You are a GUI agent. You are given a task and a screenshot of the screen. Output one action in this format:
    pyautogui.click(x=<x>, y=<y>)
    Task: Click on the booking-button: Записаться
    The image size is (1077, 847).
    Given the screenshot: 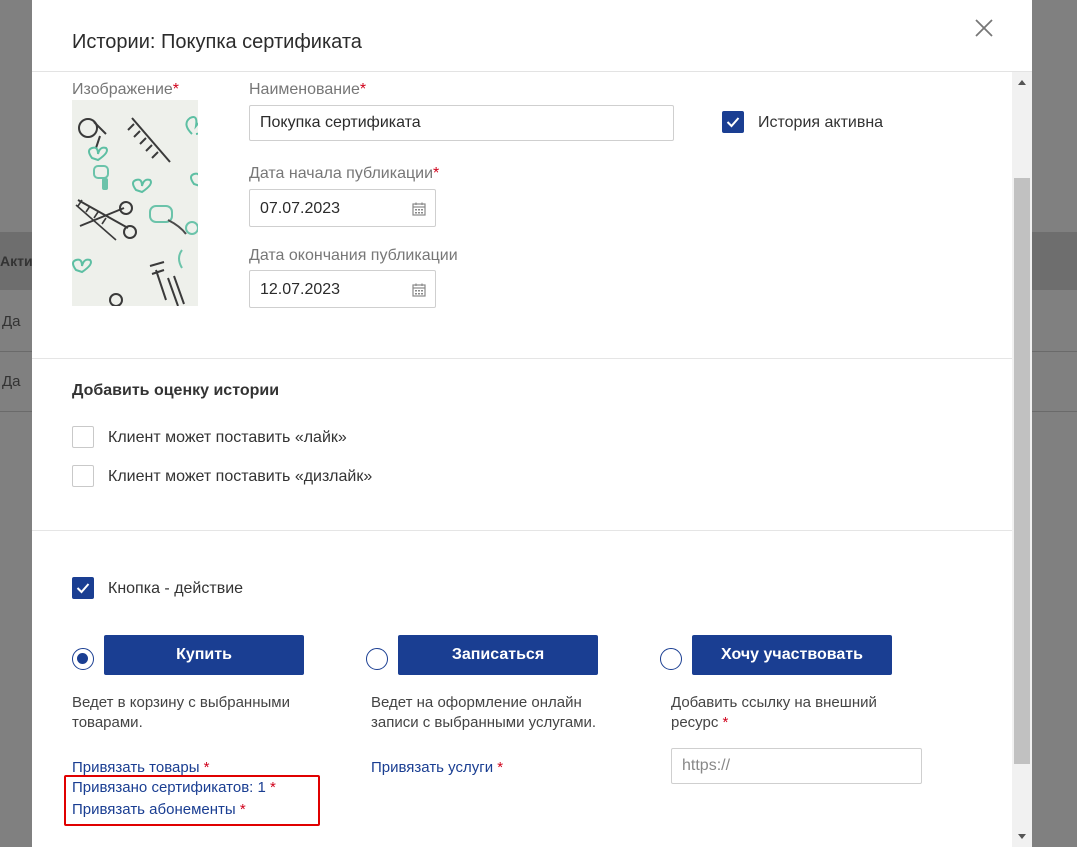 What is the action you would take?
    pyautogui.click(x=498, y=655)
    